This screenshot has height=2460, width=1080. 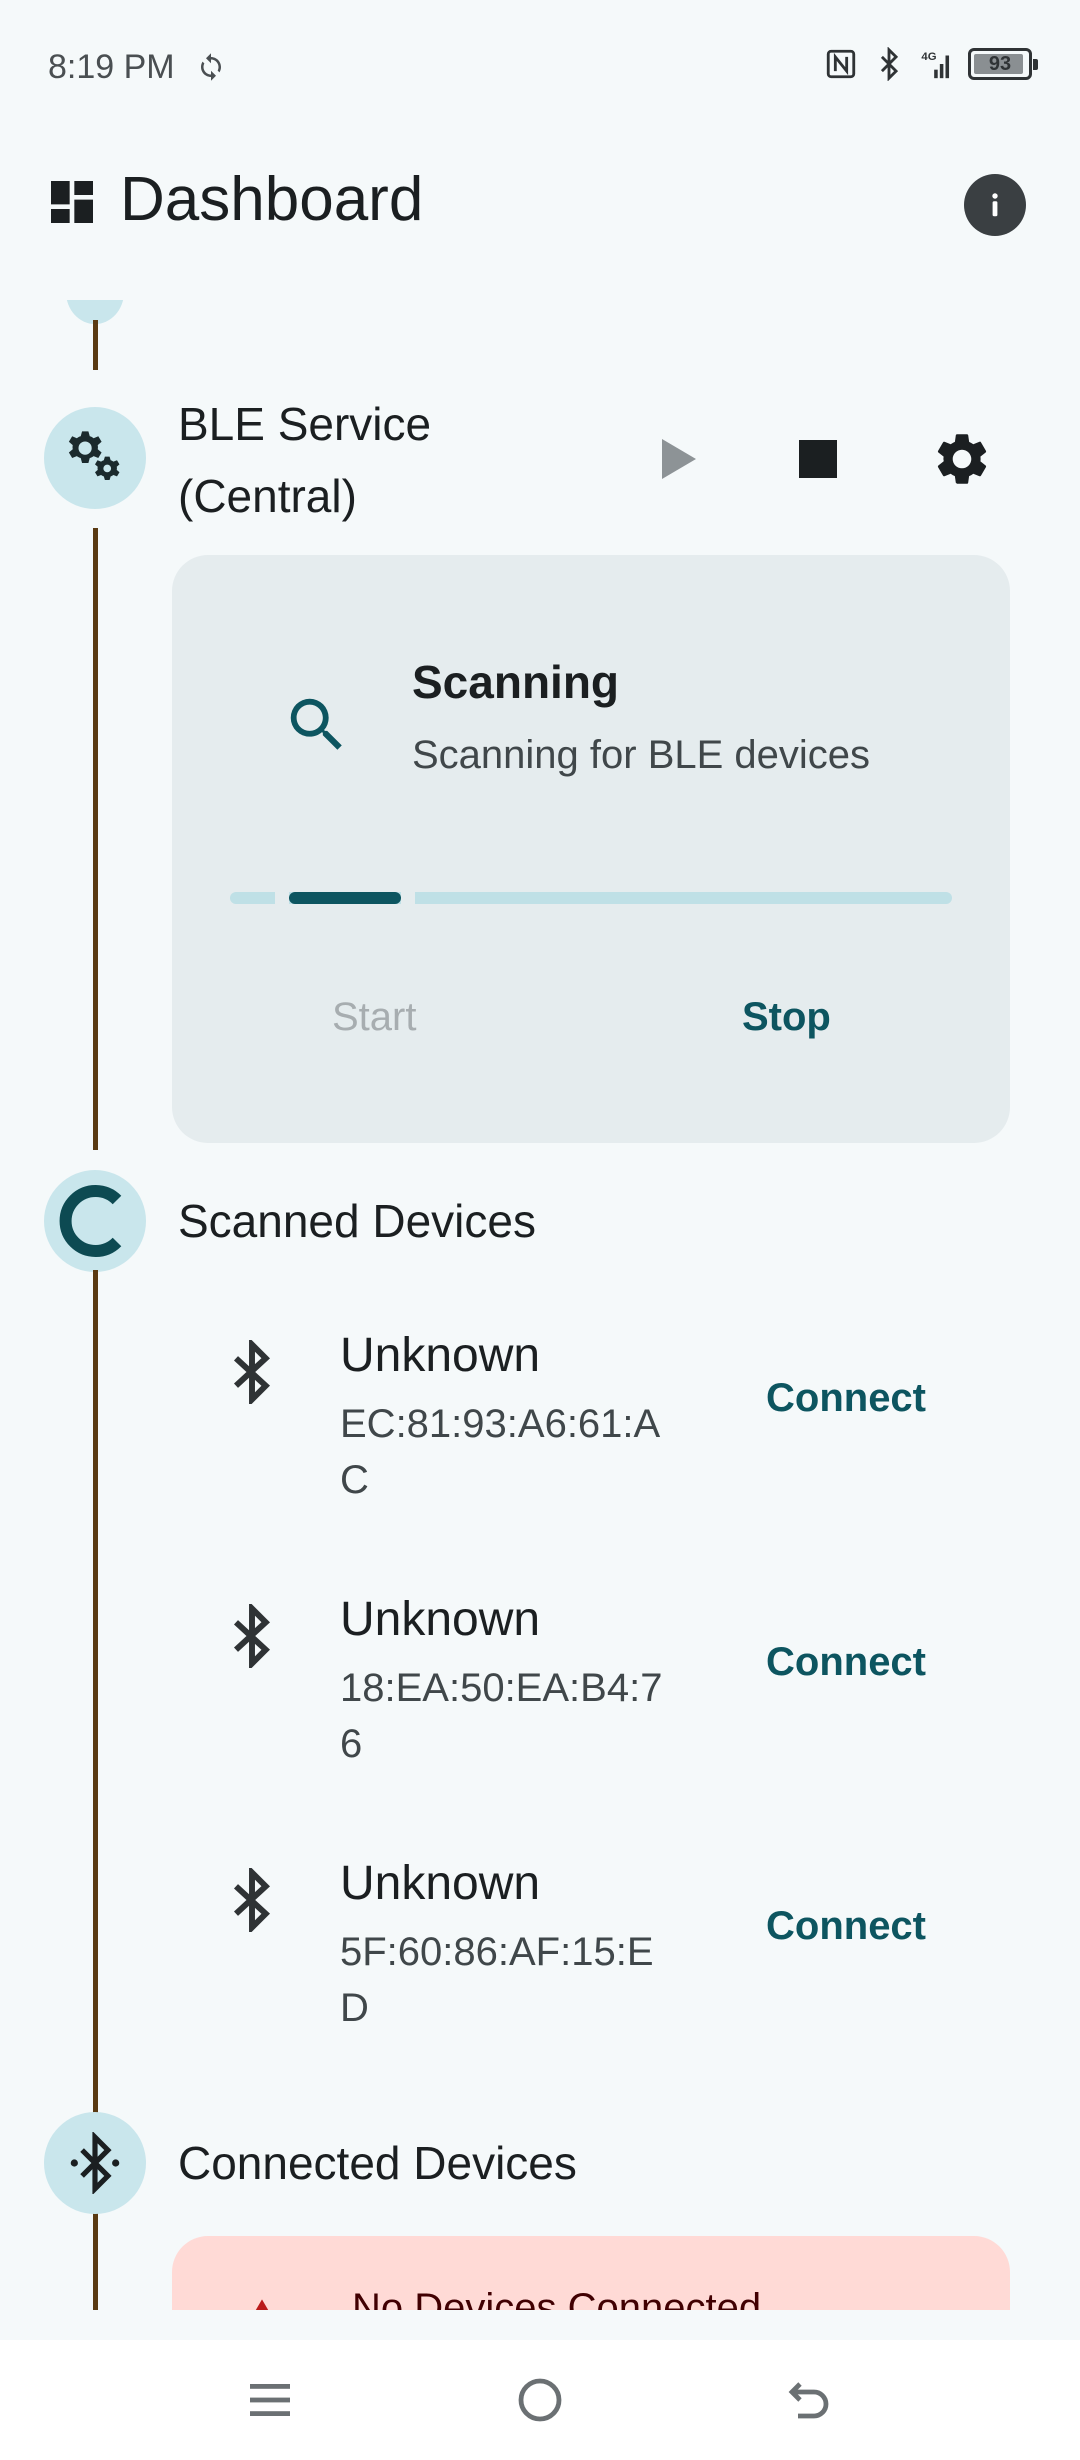 I want to click on ble-service-node, so click(x=95, y=458).